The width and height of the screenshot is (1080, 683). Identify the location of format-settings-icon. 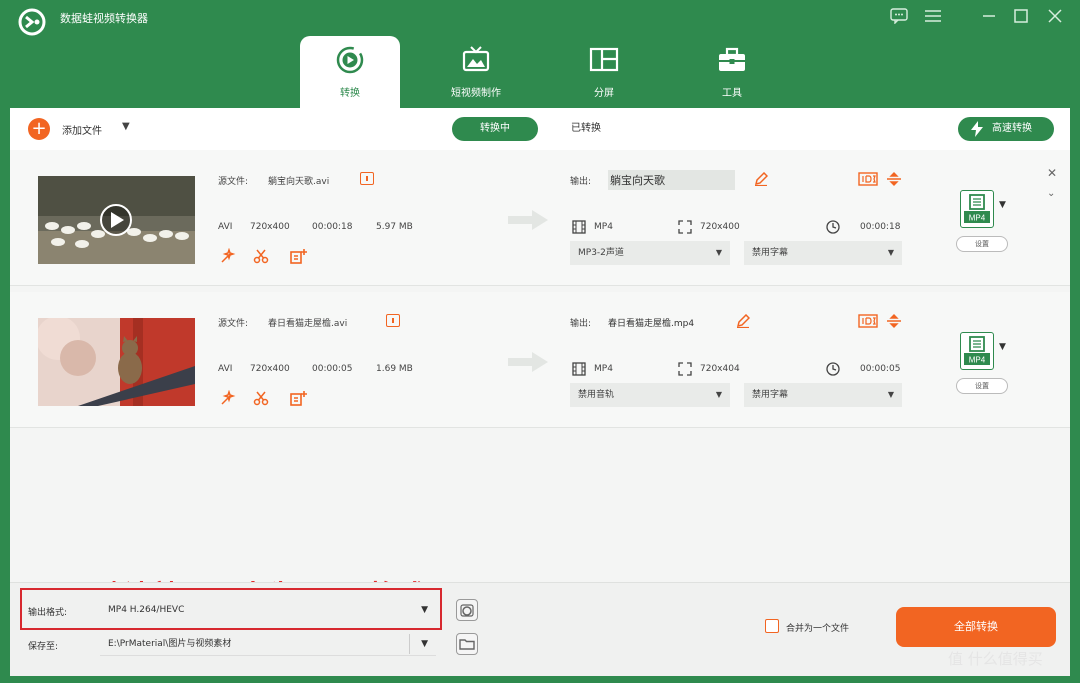
(467, 610).